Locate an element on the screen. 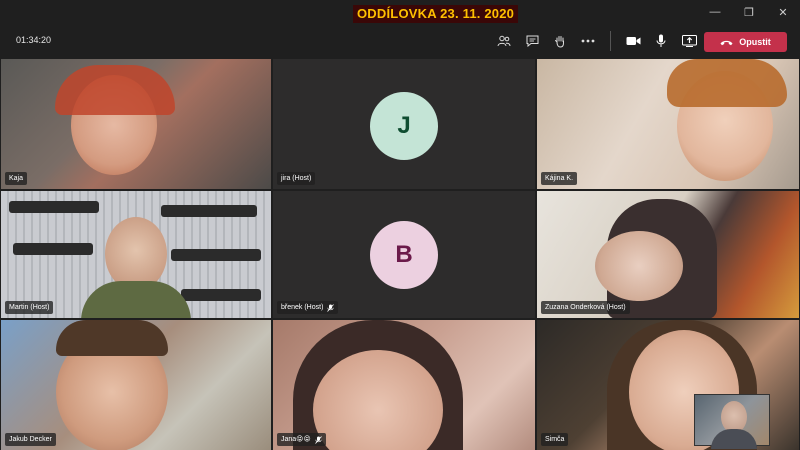 The height and width of the screenshot is (450, 800). maximize-icon: ❐ is located at coordinates (749, 12).